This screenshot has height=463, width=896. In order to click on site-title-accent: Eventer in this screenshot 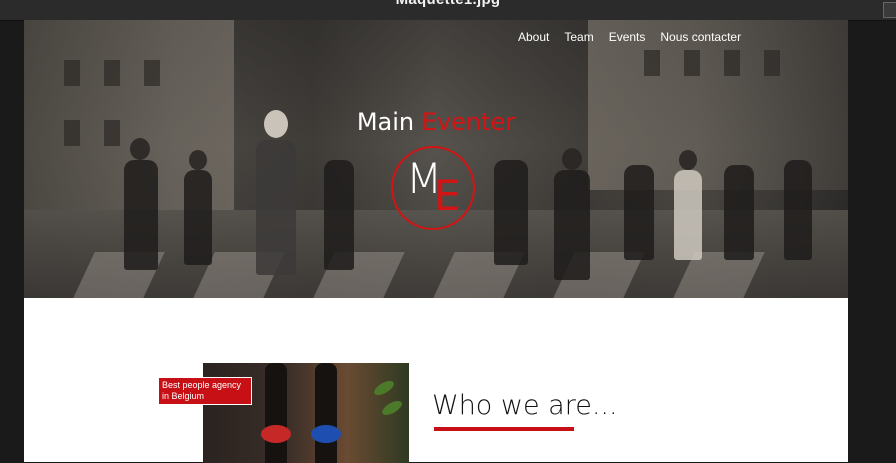, I will do `click(468, 122)`.